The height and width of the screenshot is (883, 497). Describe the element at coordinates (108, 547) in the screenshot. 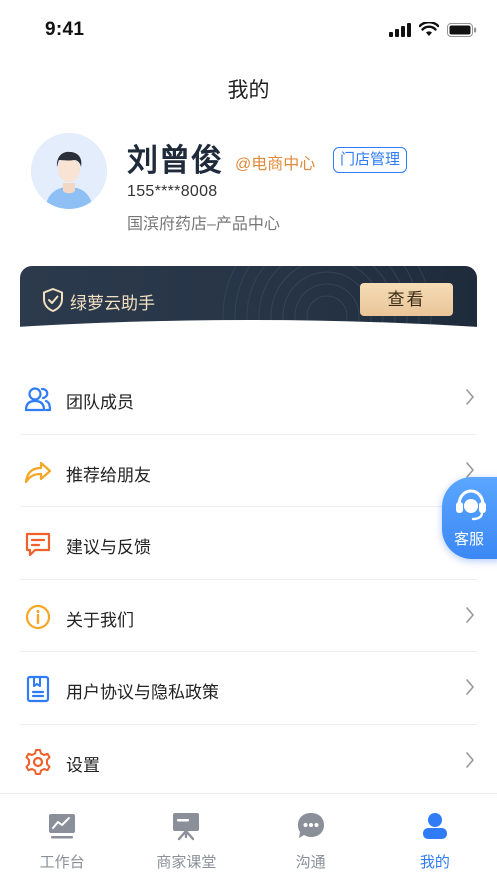

I see `menu-item-label: 建议与反馈` at that location.